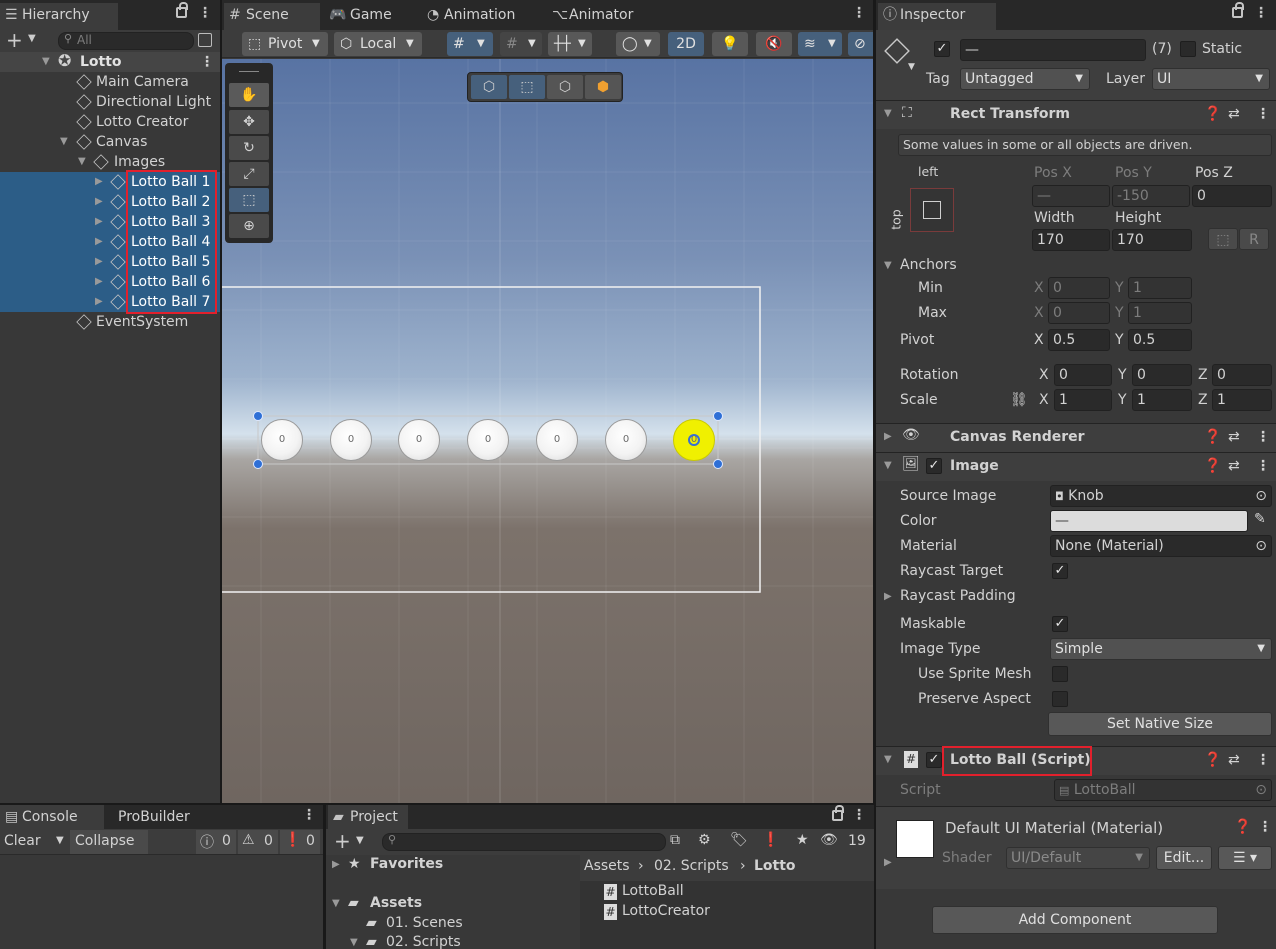 This screenshot has width=1276, height=949. What do you see at coordinates (942, 49) in the screenshot?
I see `active-checkbox: ✓` at bounding box center [942, 49].